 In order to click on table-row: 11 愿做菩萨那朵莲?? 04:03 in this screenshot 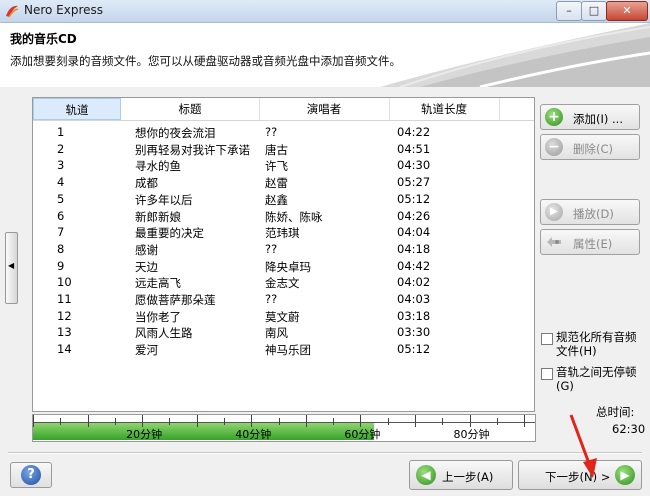, I will do `click(268, 299)`.